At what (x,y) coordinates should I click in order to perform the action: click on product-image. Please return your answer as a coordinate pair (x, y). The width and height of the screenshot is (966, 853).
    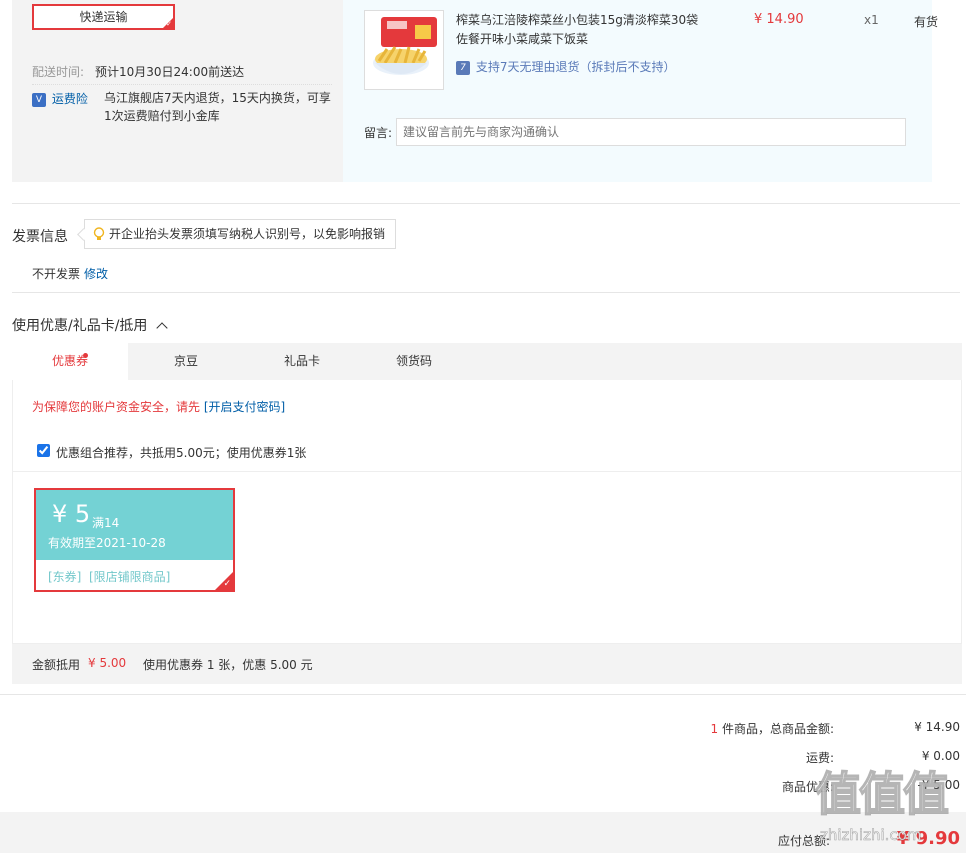
    Looking at the image, I should click on (404, 50).